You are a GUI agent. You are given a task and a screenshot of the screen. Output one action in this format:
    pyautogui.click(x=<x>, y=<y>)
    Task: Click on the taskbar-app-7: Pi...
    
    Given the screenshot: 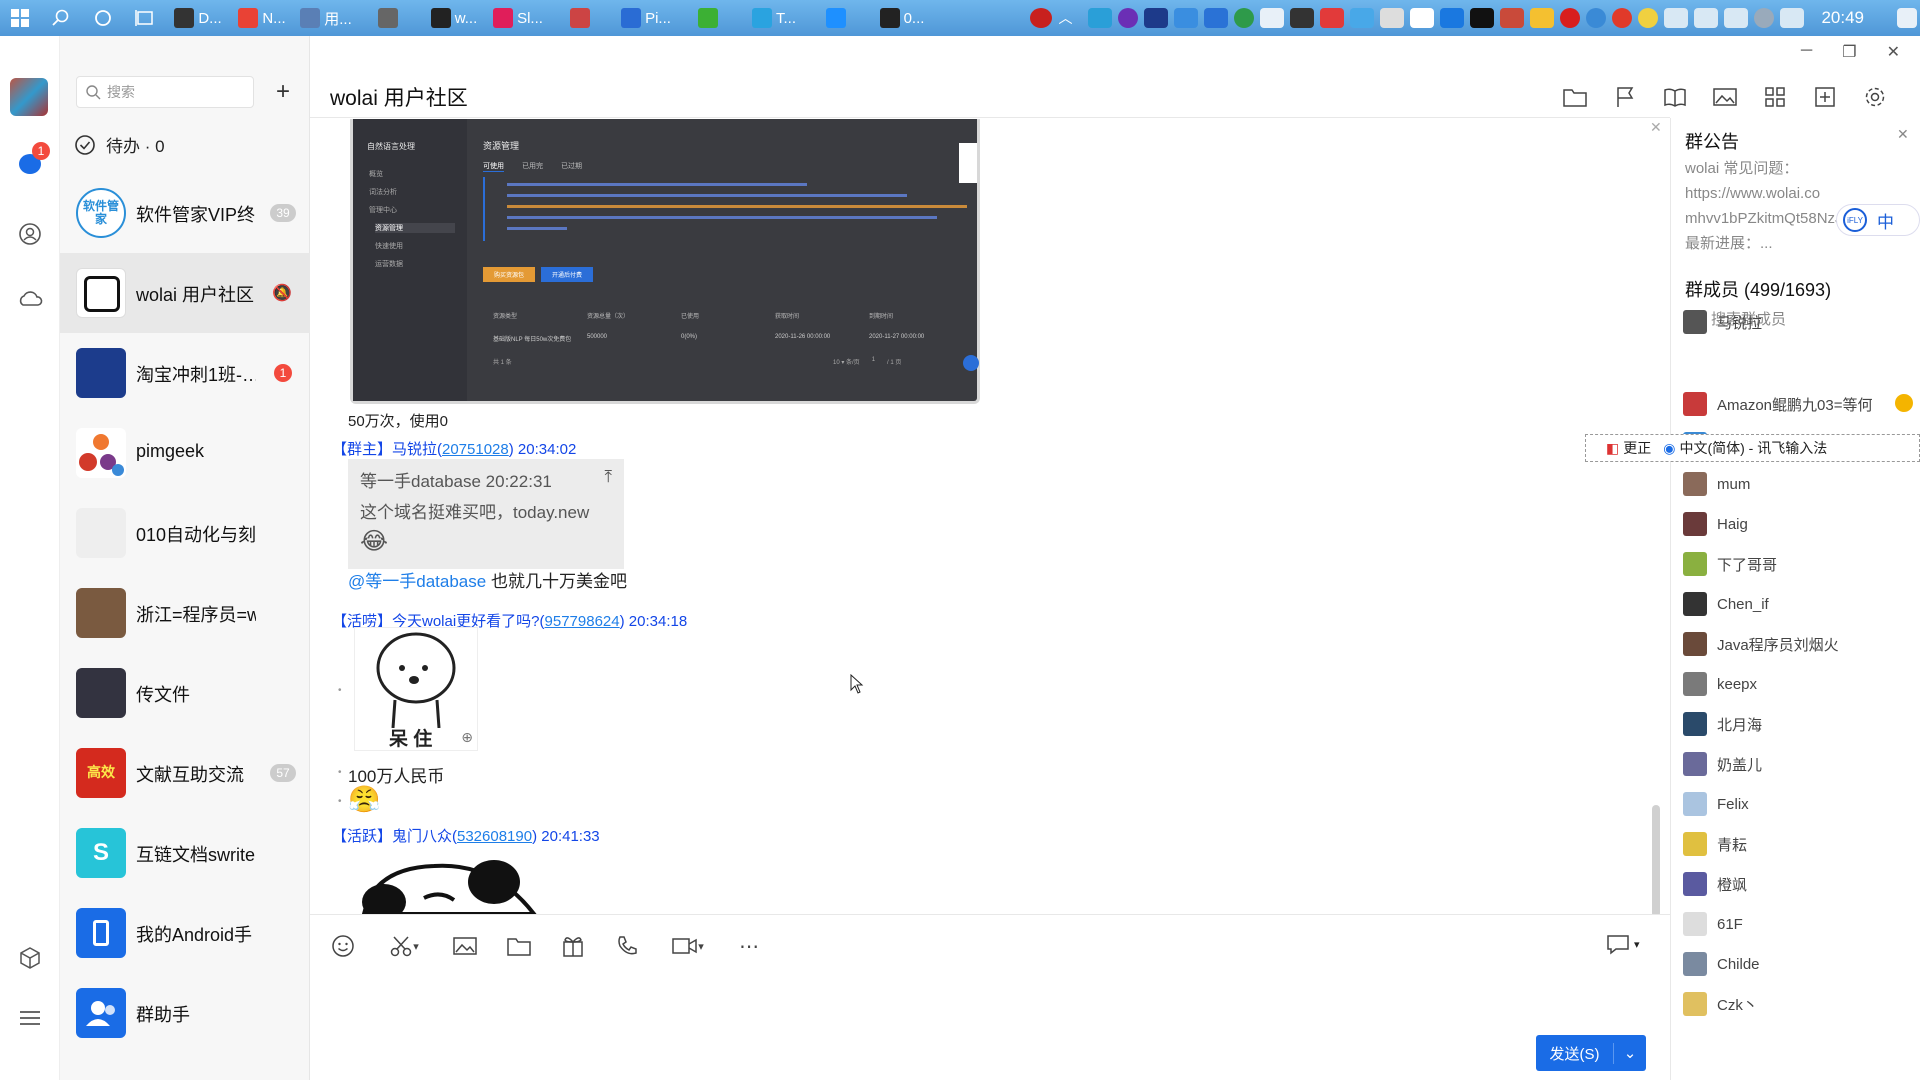 What is the action you would take?
    pyautogui.click(x=646, y=18)
    